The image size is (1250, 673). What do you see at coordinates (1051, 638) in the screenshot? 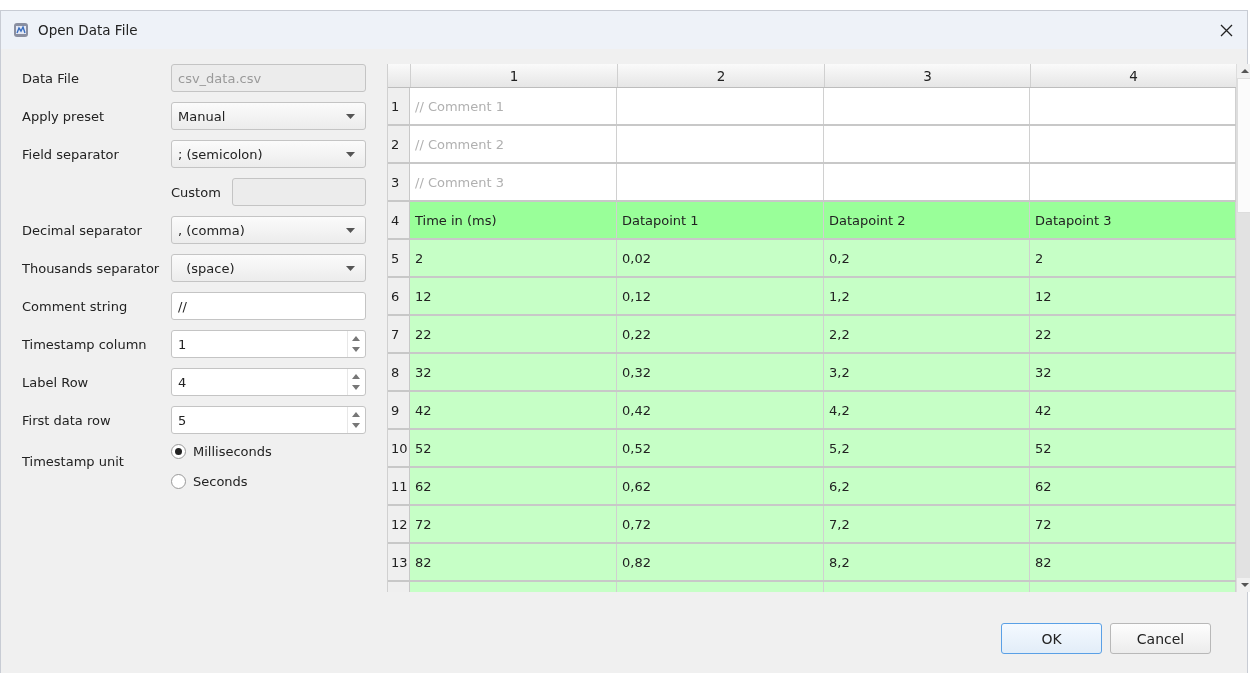
I see `ok-button: OK` at bounding box center [1051, 638].